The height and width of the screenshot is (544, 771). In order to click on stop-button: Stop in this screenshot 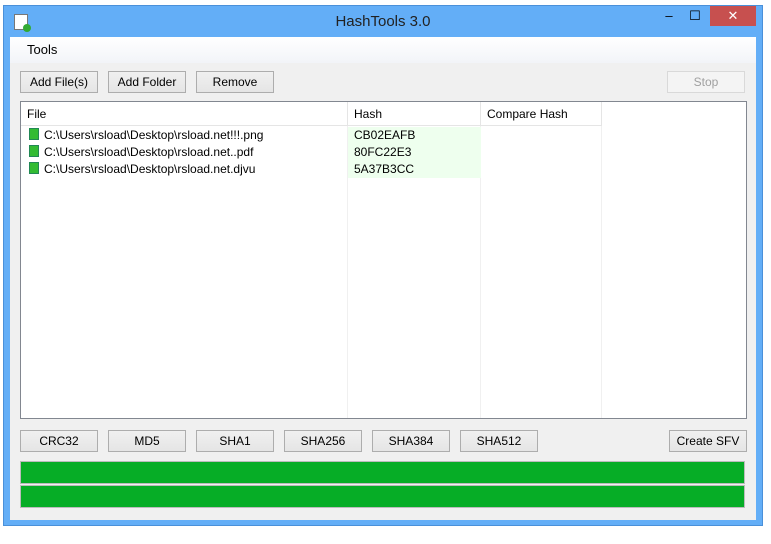, I will do `click(706, 82)`.